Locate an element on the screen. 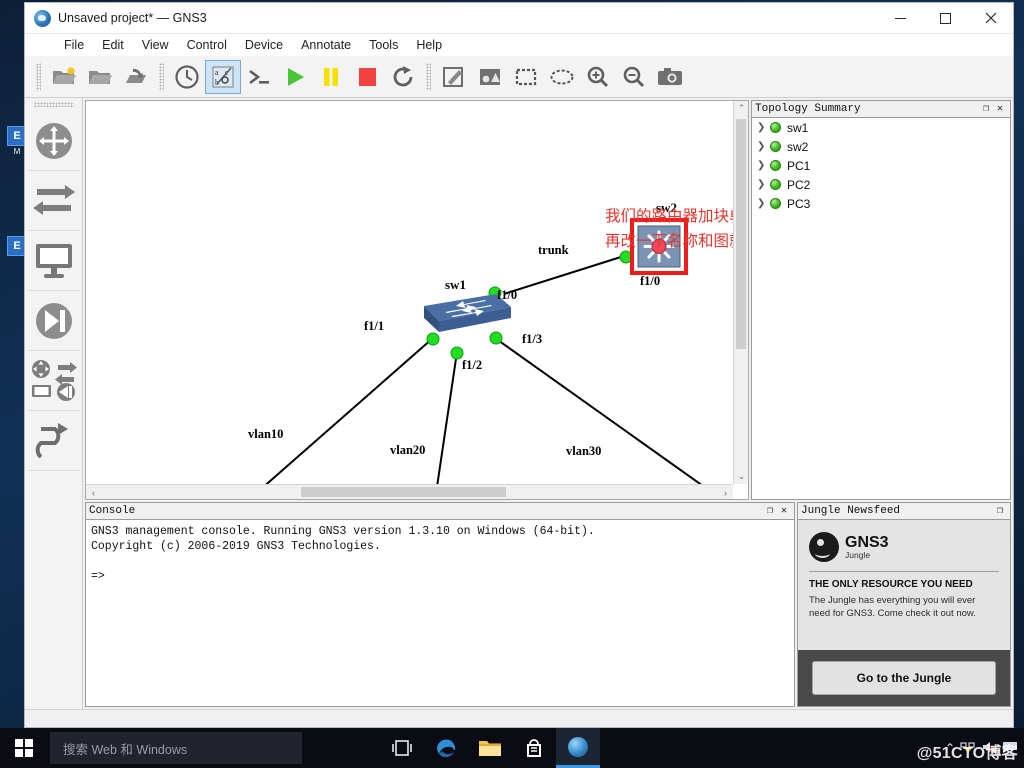 The width and height of the screenshot is (1024, 768). canvas-annotation: 我们的路由器加块单板就是了， 再改一下名称和图就可以了 is located at coordinates (676, 229).